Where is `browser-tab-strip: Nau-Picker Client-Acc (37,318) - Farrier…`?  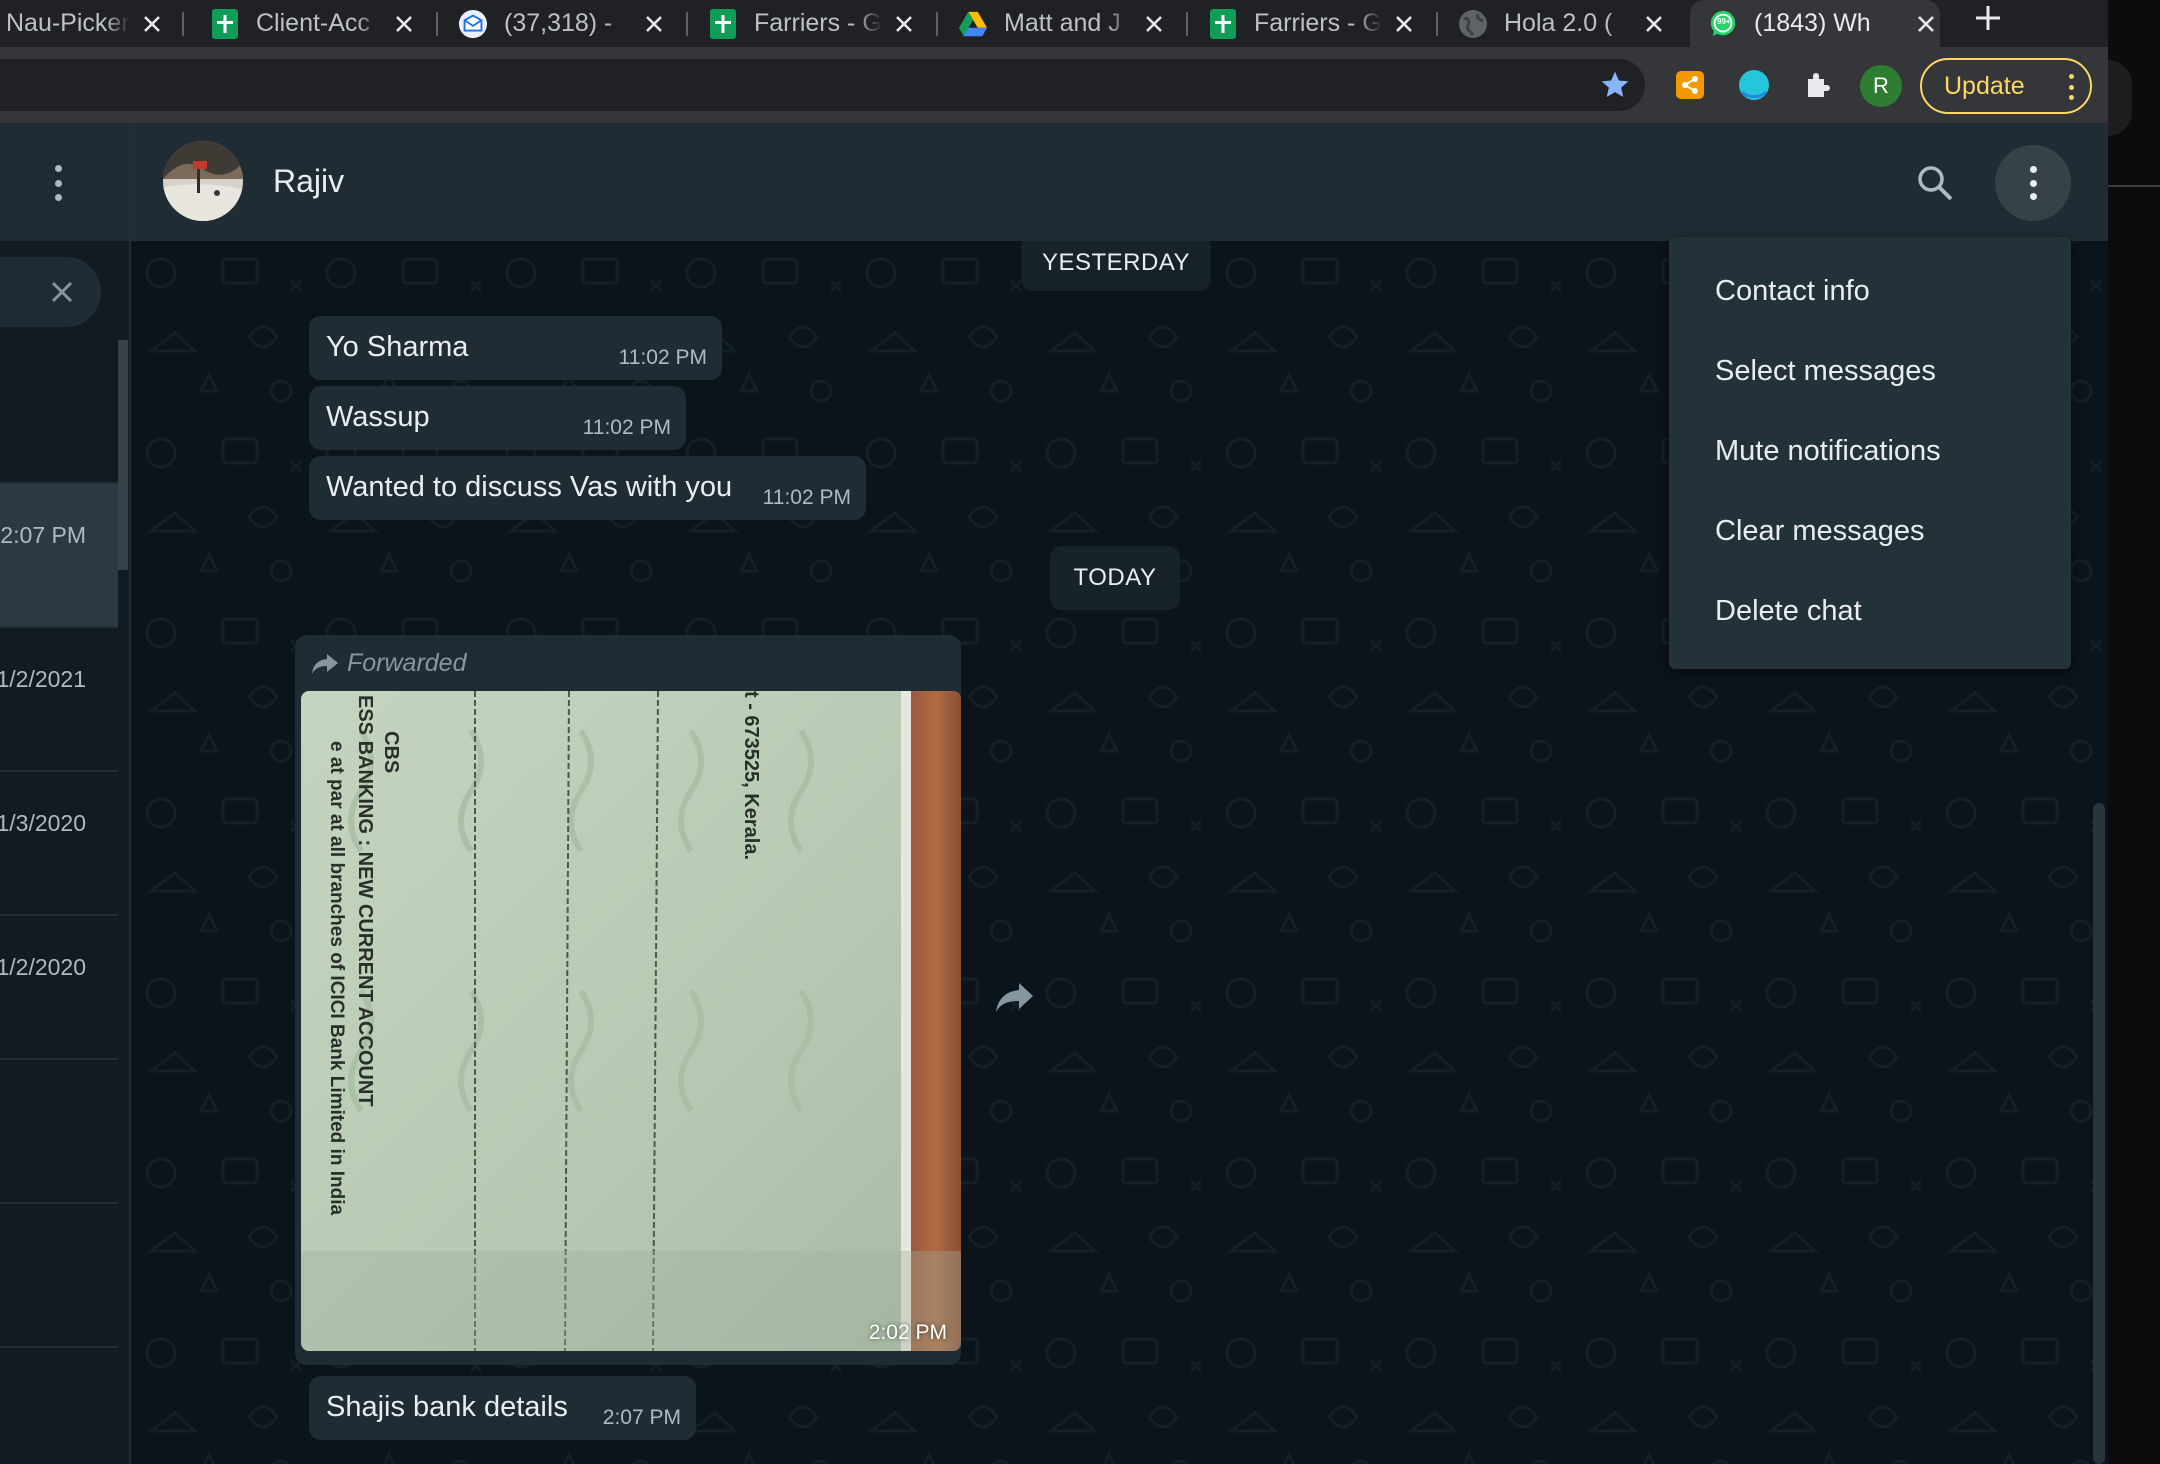 browser-tab-strip: Nau-Picker Client-Acc (37,318) - Farrier… is located at coordinates (1054, 23).